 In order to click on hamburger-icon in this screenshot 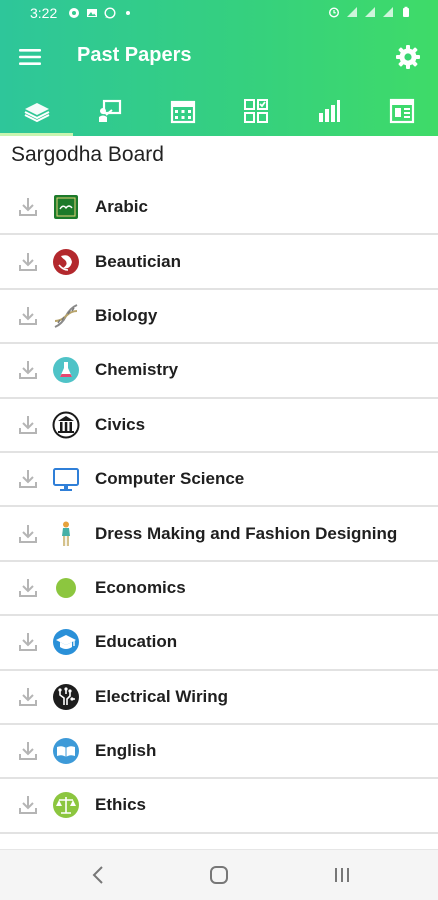, I will do `click(30, 57)`.